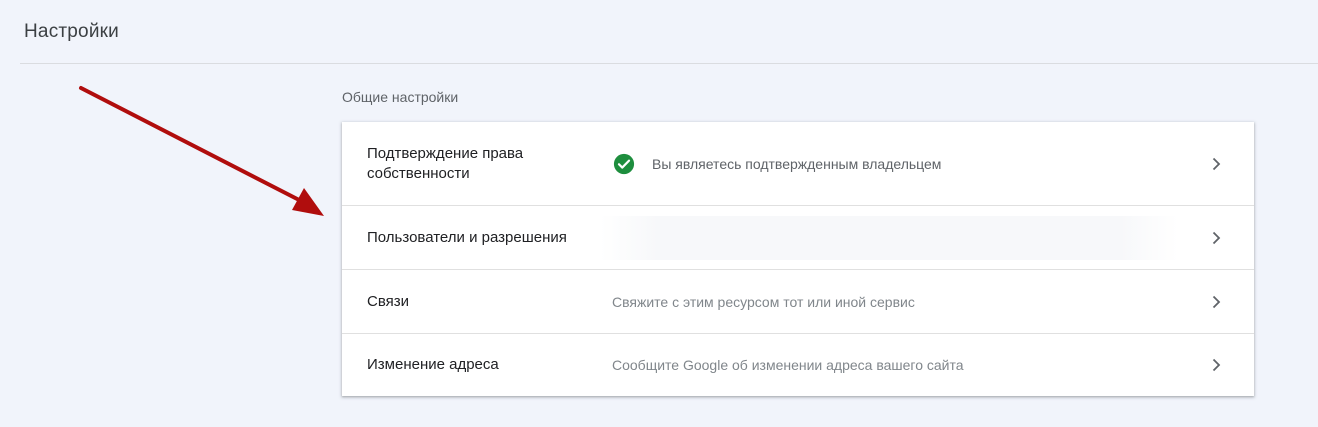 Image resolution: width=1318 pixels, height=427 pixels. I want to click on redacted-users-area, so click(889, 237).